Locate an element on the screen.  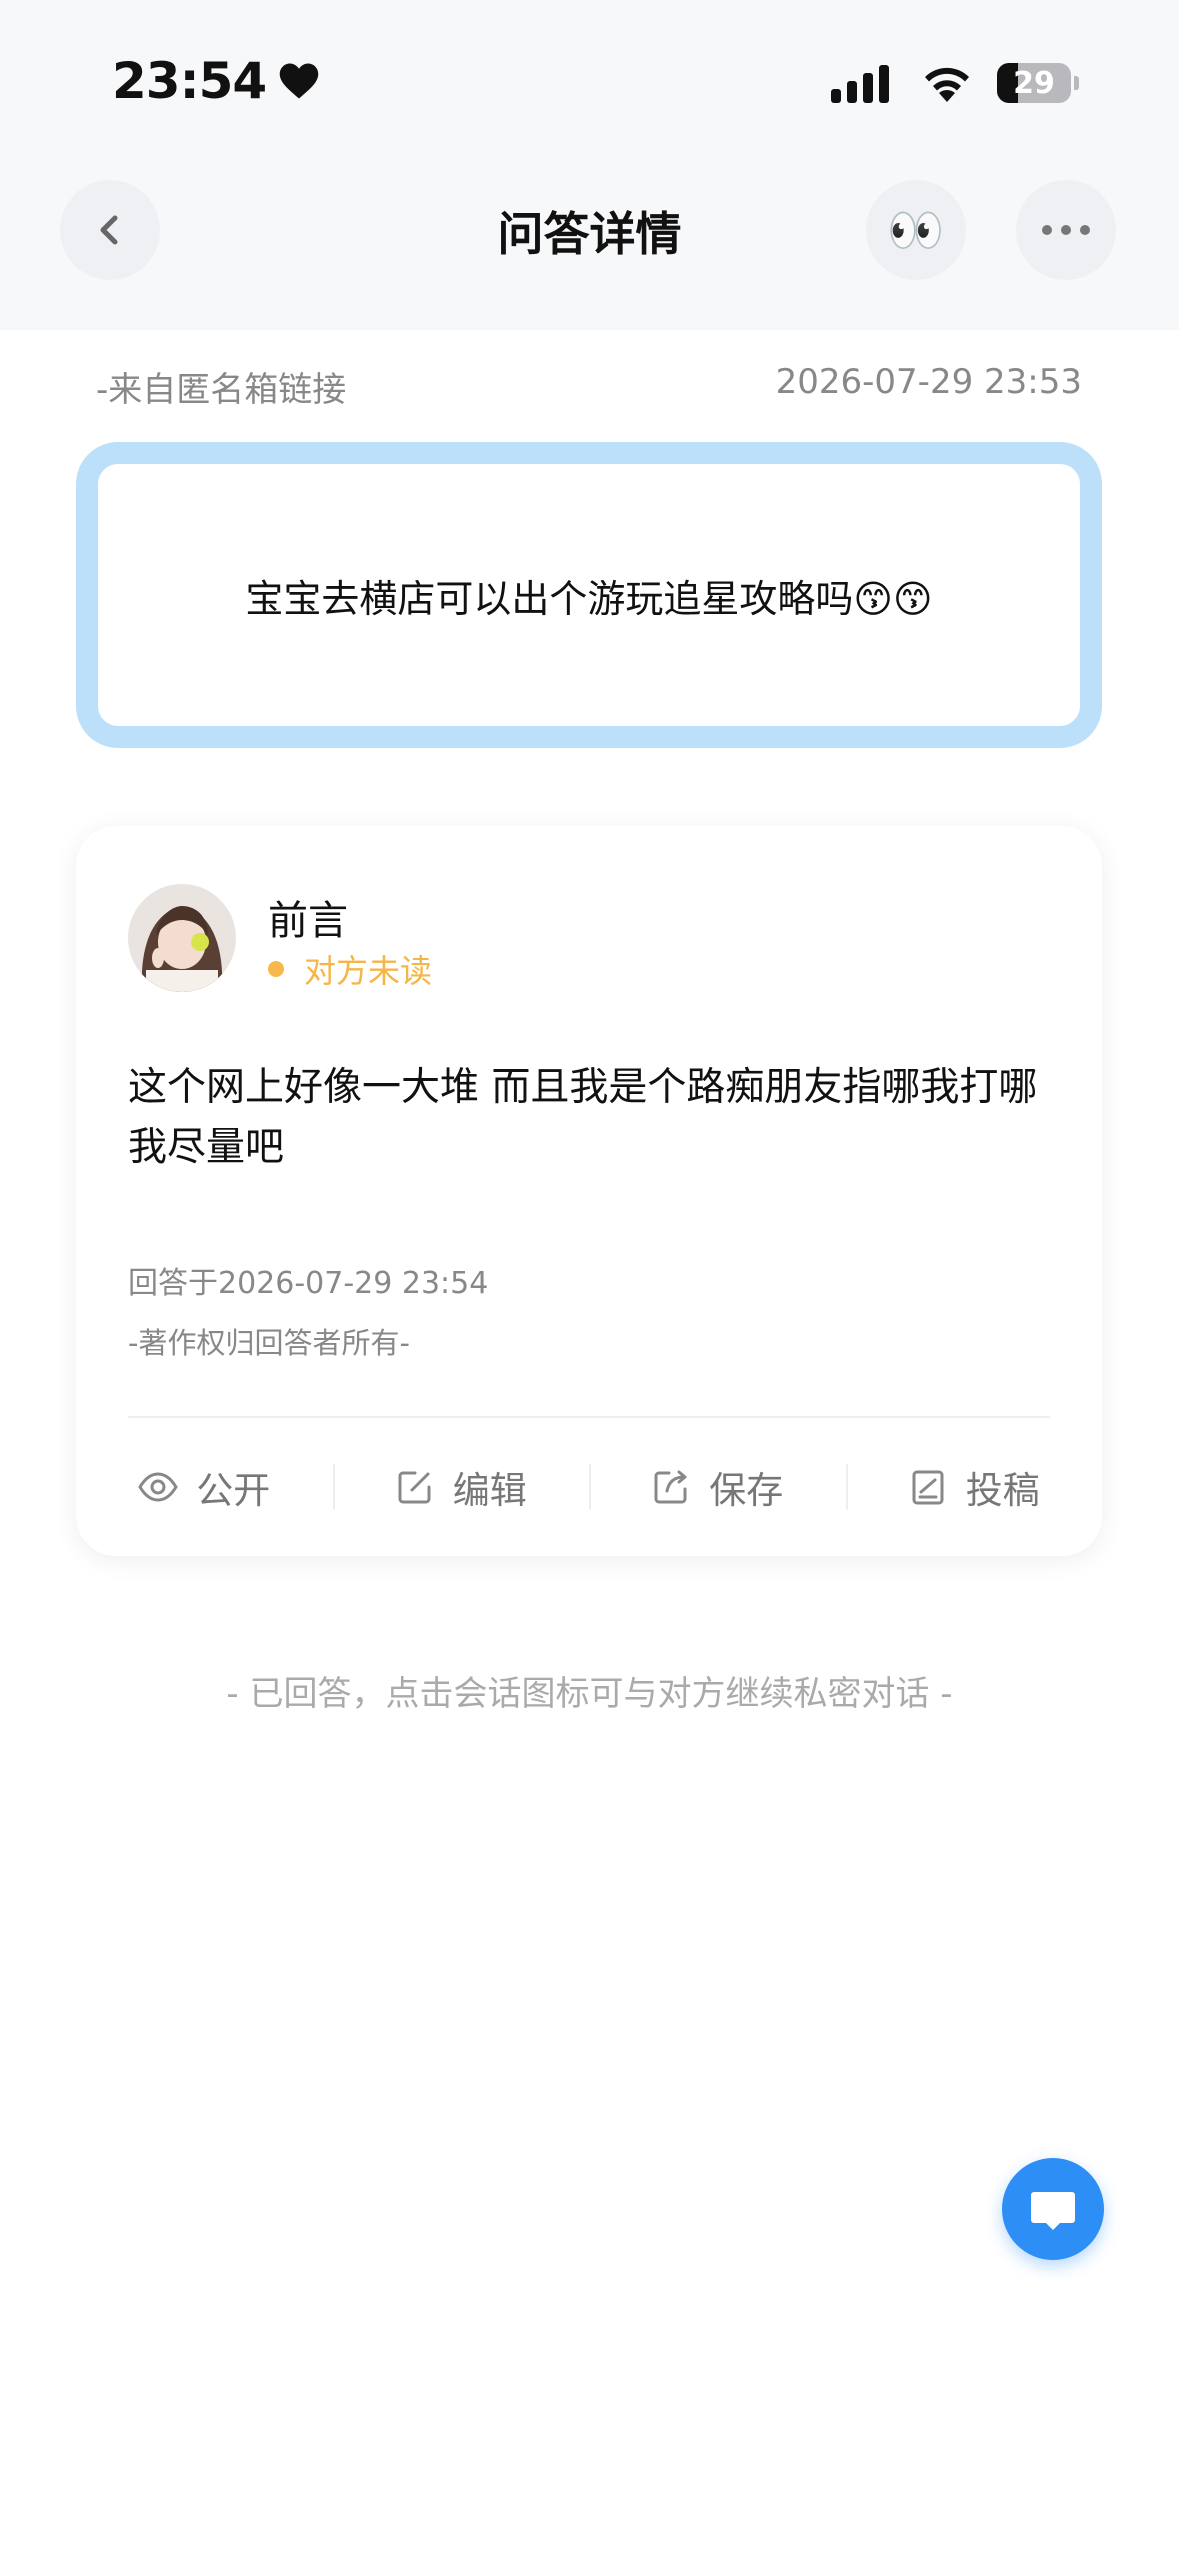
public-label: 公开 is located at coordinates (233, 1490).